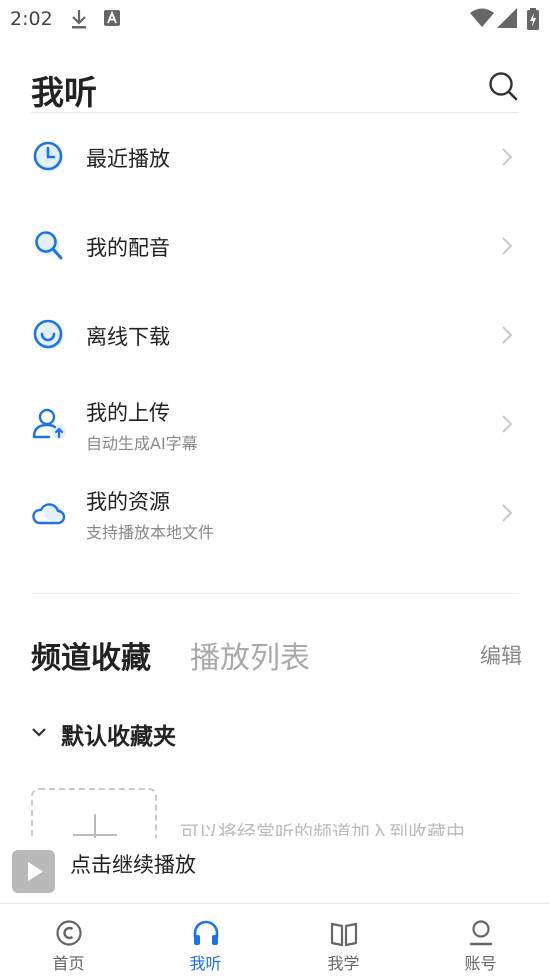 This screenshot has width=550, height=979. Describe the element at coordinates (128, 413) in the screenshot. I see `menu-item-label: 我的上传` at that location.